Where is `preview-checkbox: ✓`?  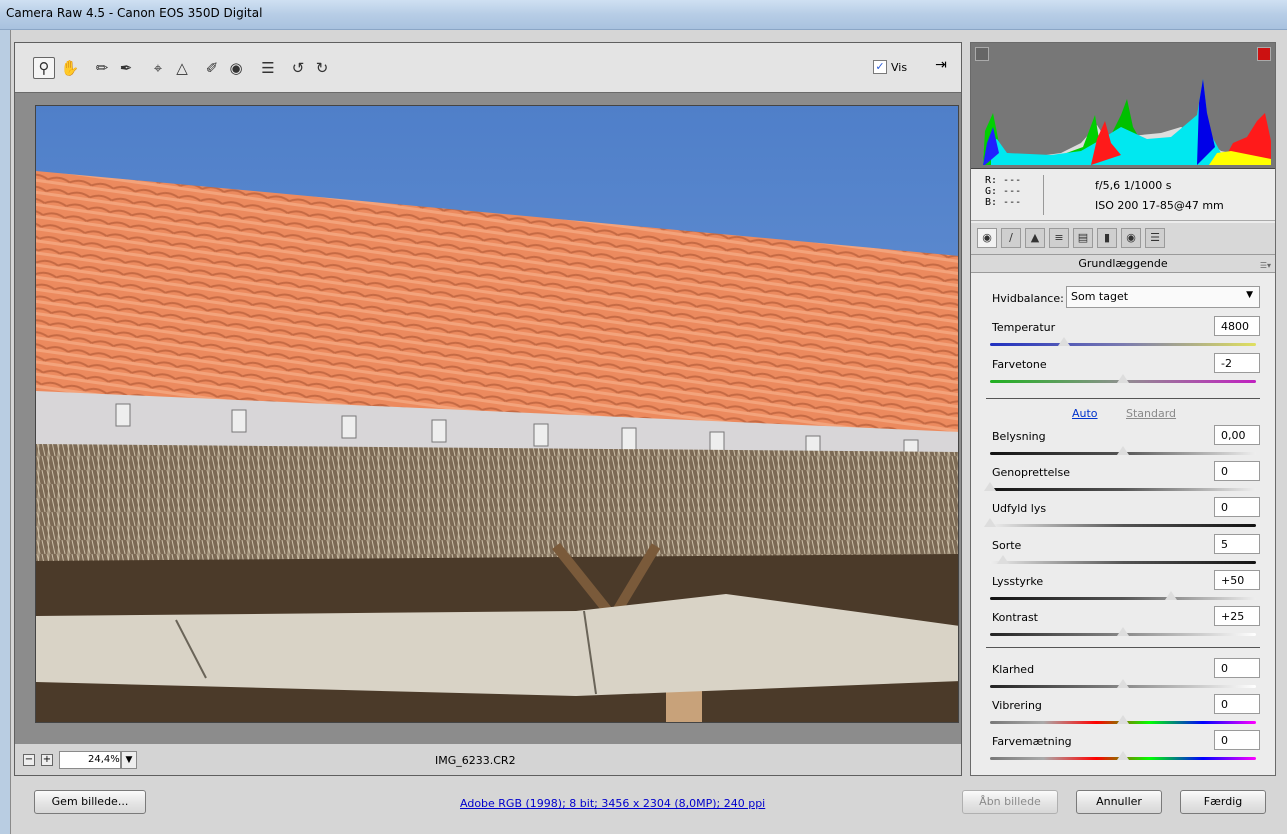 preview-checkbox: ✓ is located at coordinates (880, 67).